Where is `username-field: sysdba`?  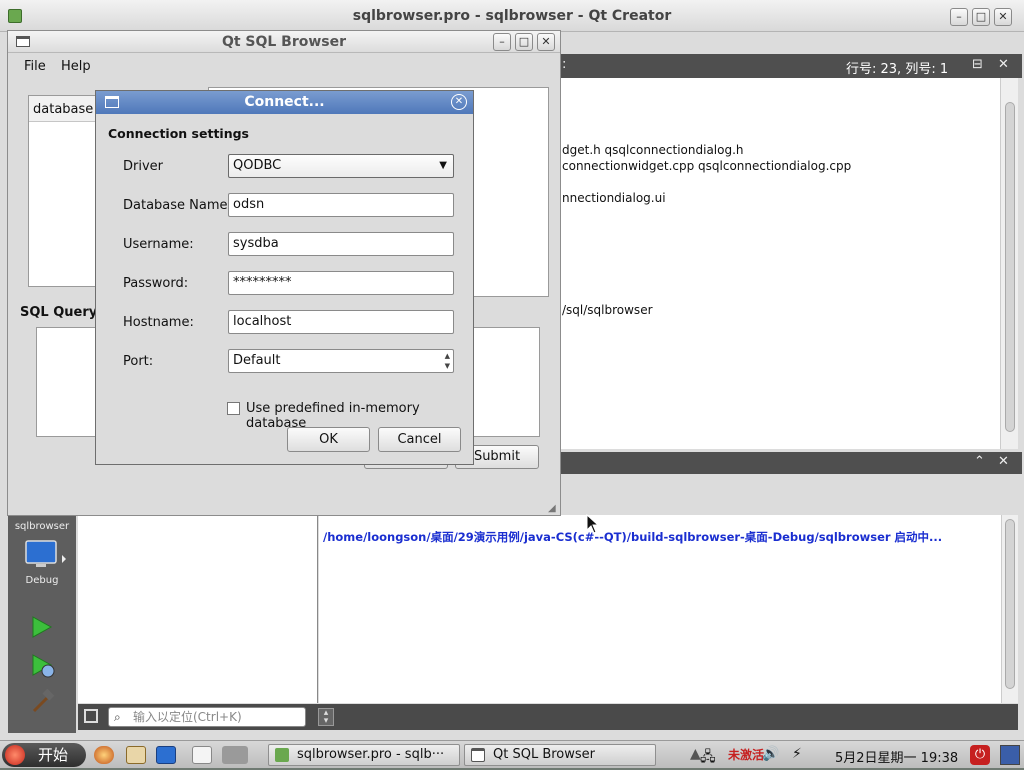
username-field: sysdba is located at coordinates (341, 244).